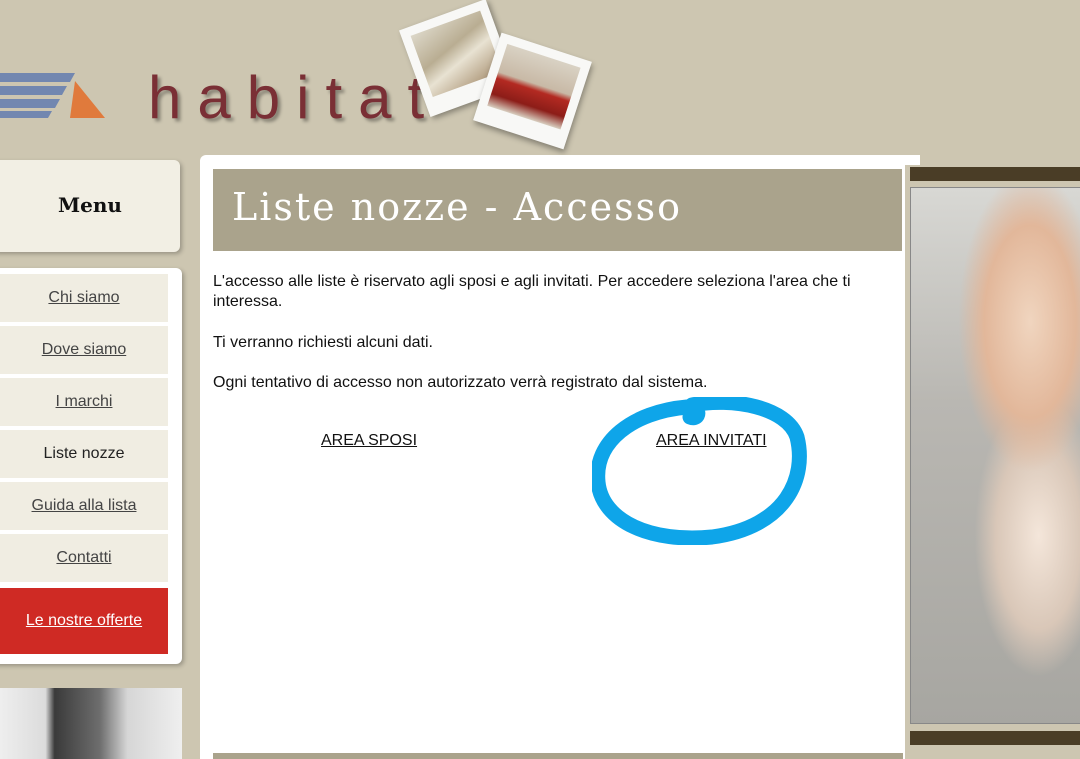 The width and height of the screenshot is (1080, 759). I want to click on right-photo-column, so click(992, 462).